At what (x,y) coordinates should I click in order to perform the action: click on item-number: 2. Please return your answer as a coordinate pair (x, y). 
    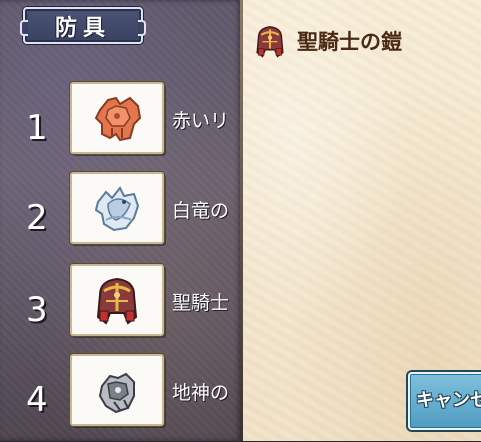
    Looking at the image, I should click on (37, 218).